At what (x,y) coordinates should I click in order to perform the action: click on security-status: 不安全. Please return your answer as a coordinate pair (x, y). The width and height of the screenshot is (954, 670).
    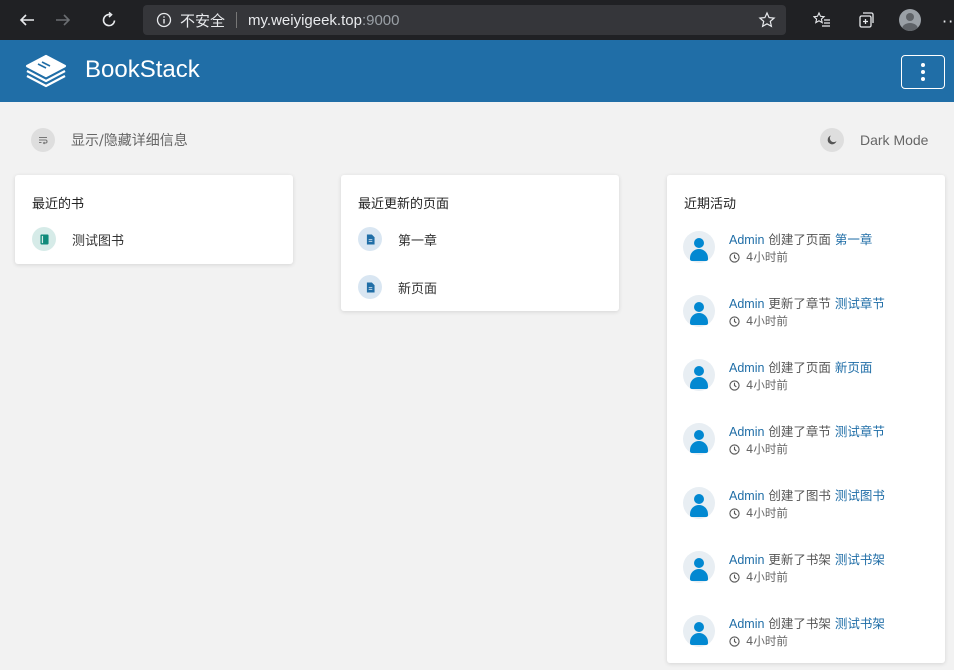
    Looking at the image, I should click on (202, 20).